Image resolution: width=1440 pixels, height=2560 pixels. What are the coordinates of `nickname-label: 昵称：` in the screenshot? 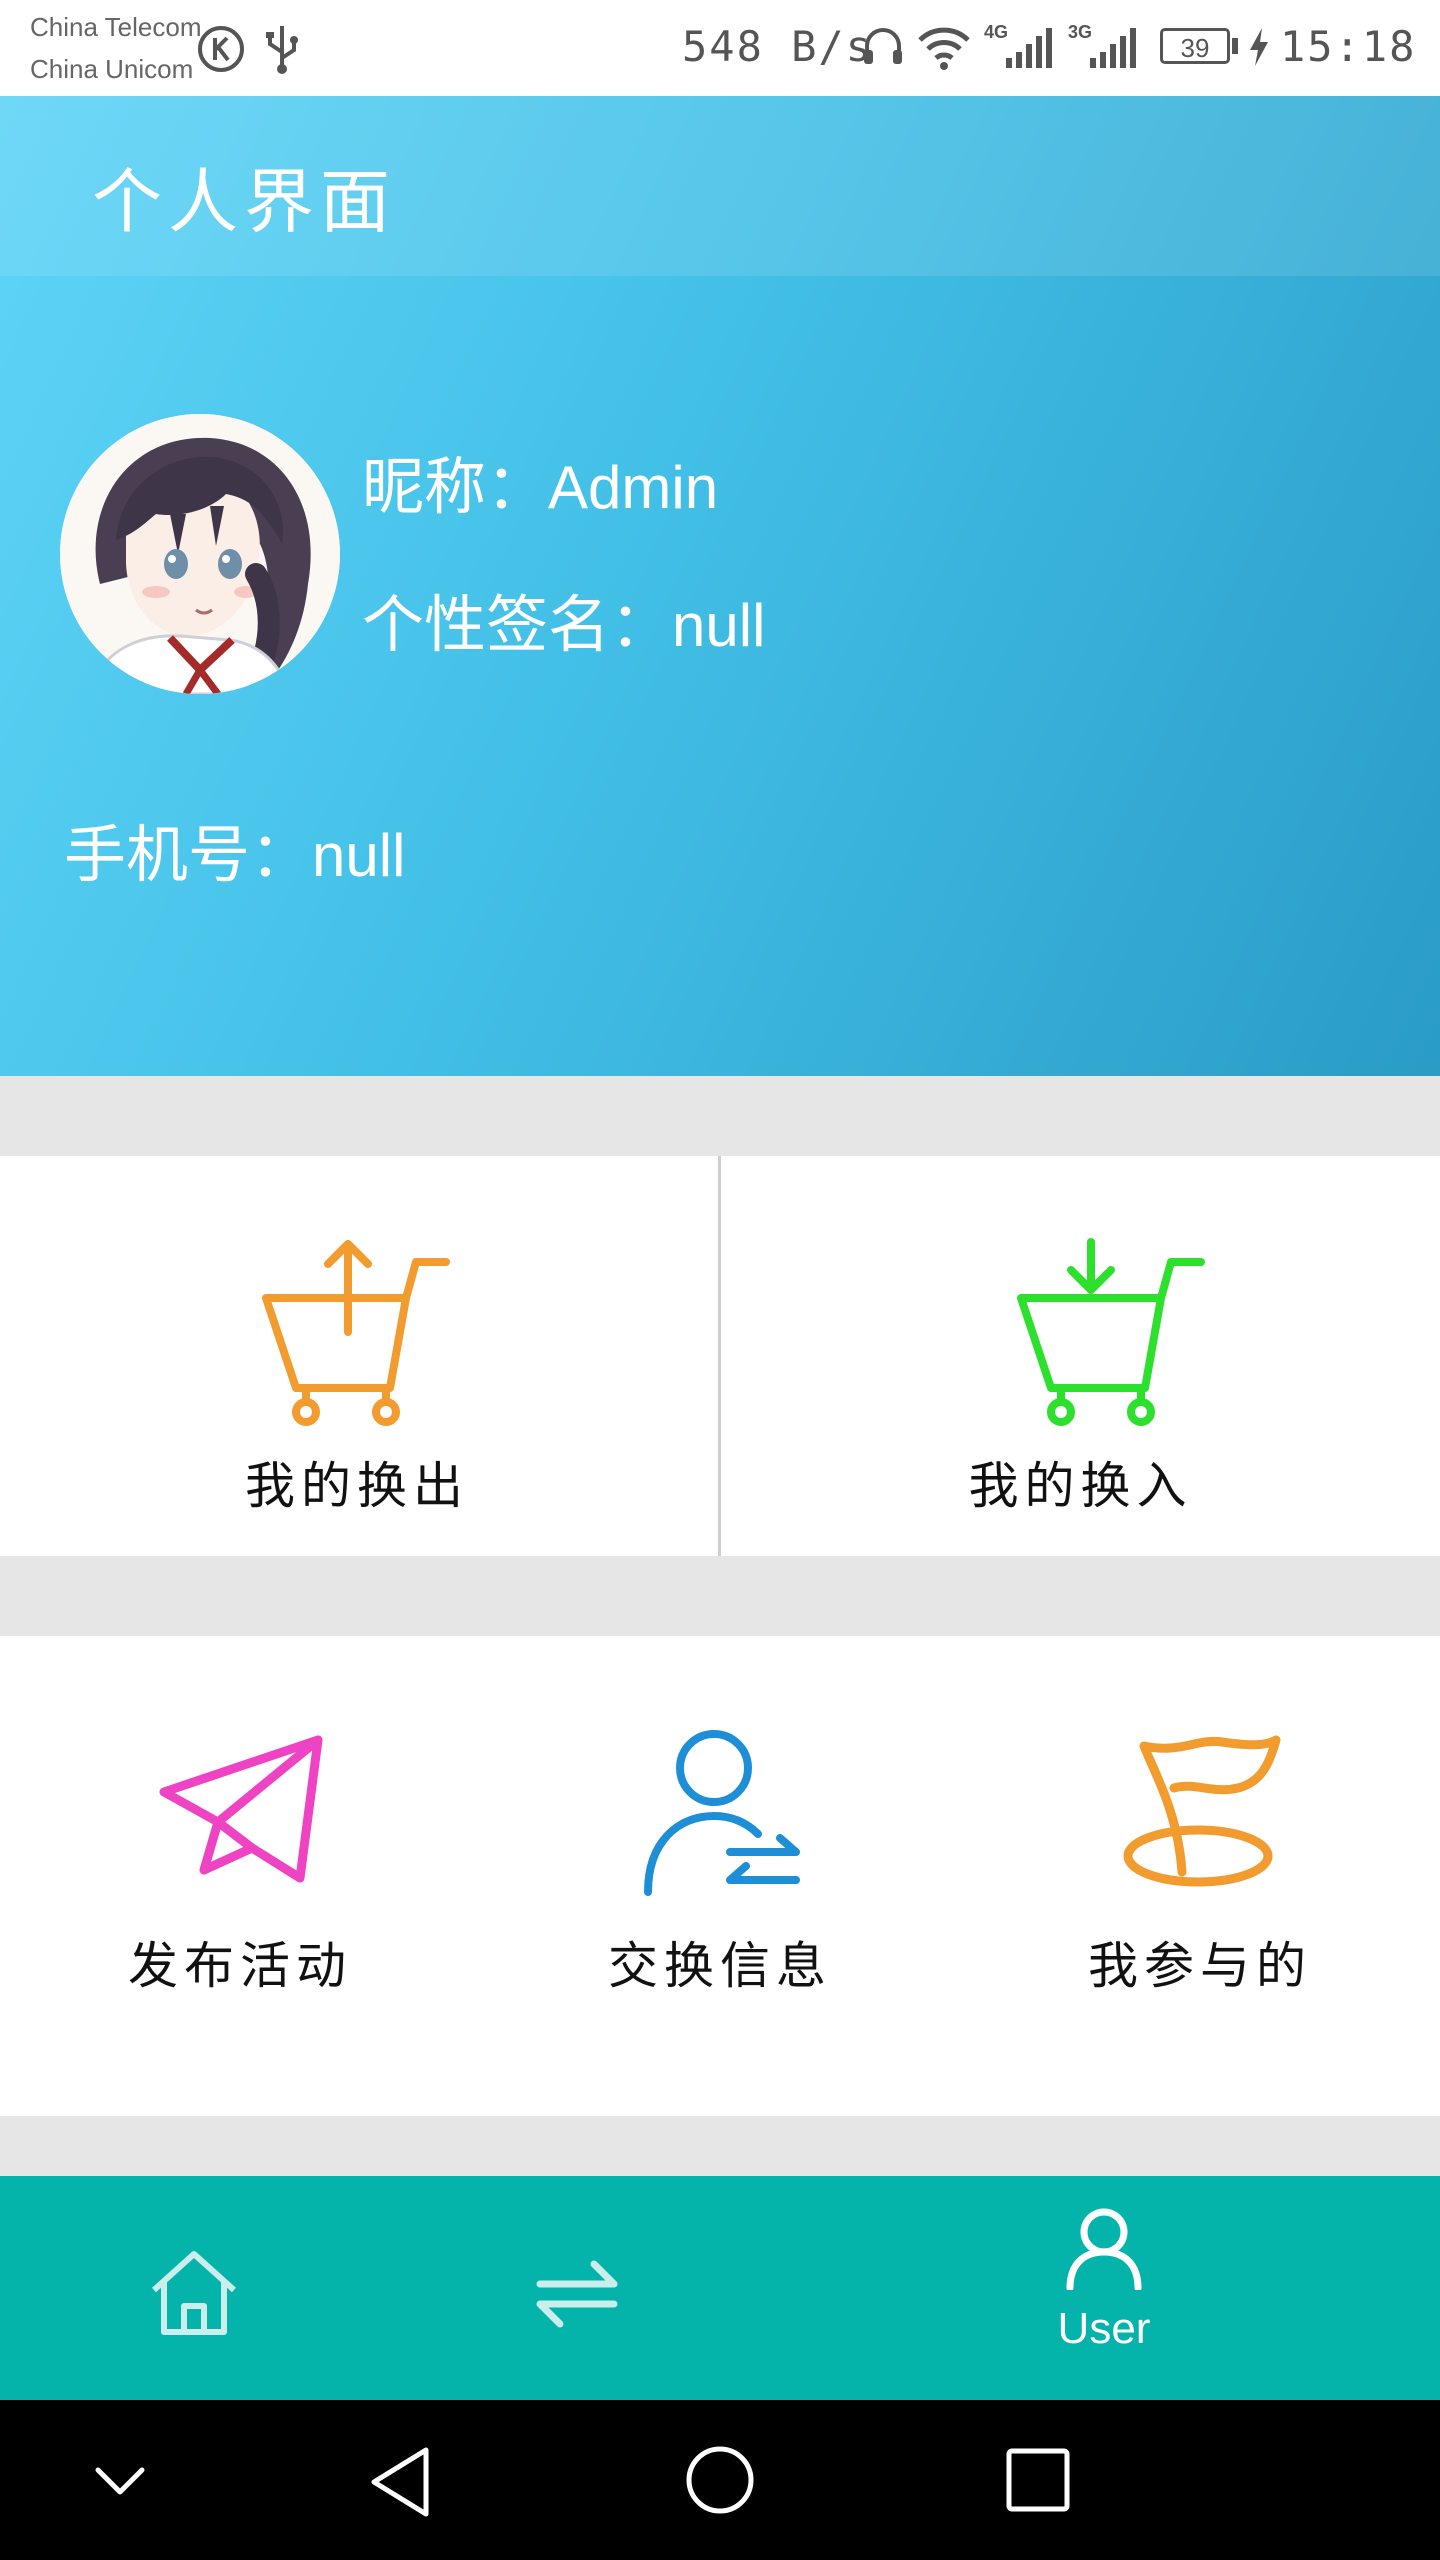 It's located at (455, 486).